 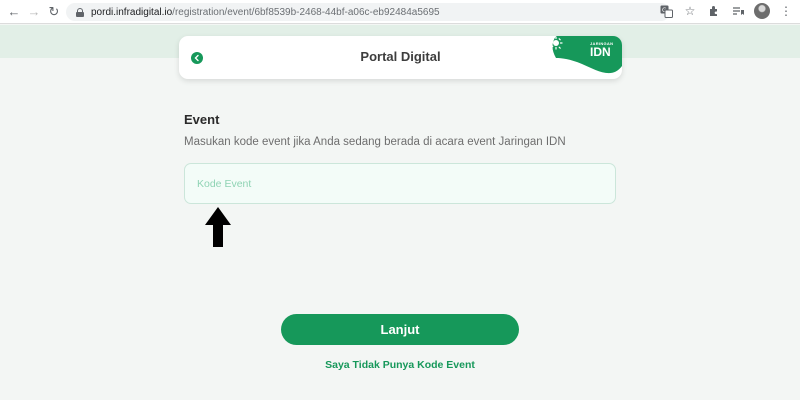 What do you see at coordinates (762, 11) in the screenshot?
I see `profile-avatar` at bounding box center [762, 11].